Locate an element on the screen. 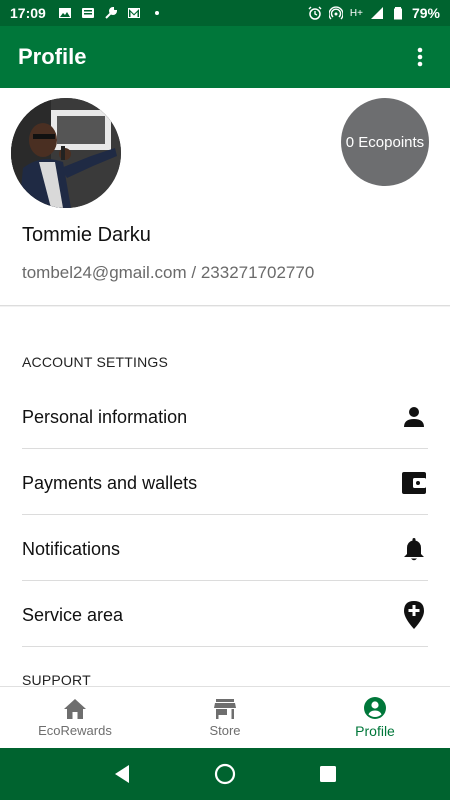 The image size is (450, 800). cell-signal-icon is located at coordinates (376, 13).